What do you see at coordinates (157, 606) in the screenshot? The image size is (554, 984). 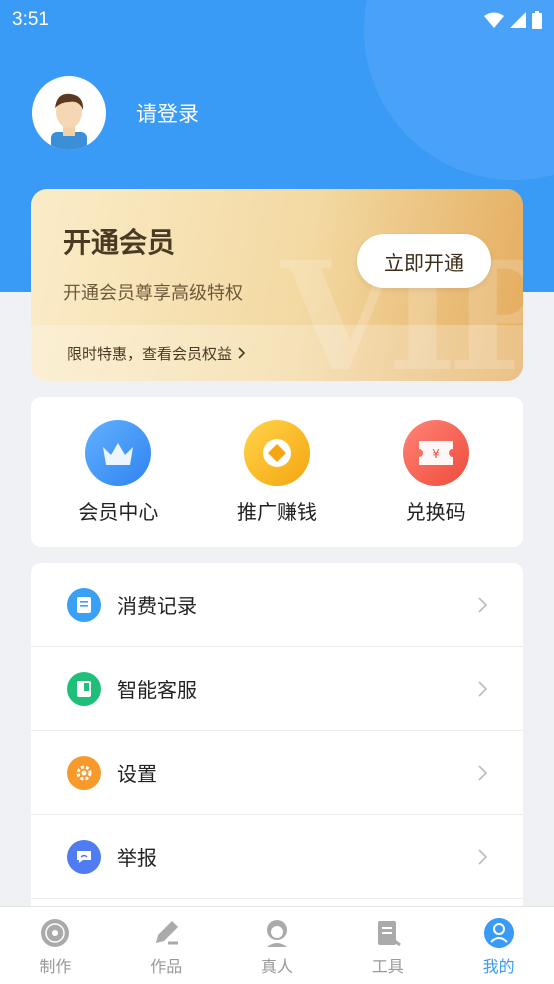 I see `menu-item-label: 消费记录` at bounding box center [157, 606].